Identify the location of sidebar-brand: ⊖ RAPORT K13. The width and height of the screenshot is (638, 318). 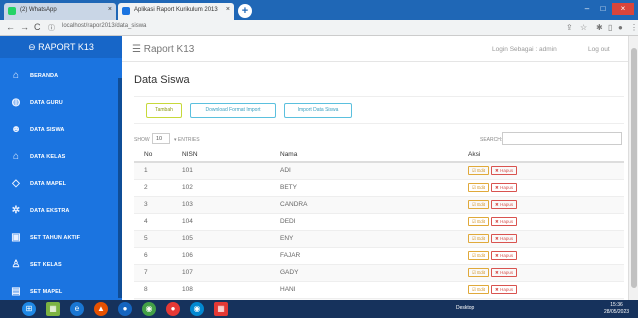
(61, 47).